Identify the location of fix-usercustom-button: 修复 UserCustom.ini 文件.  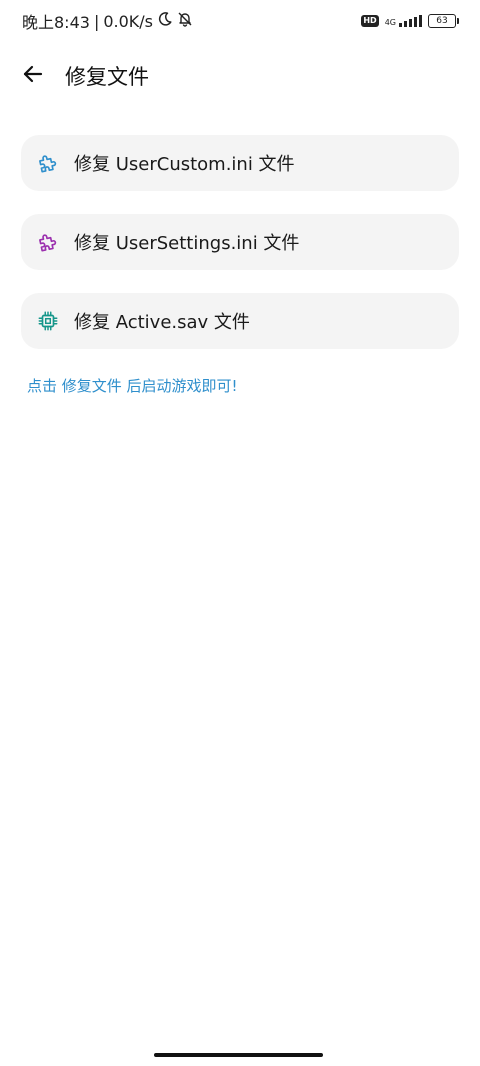
(240, 163).